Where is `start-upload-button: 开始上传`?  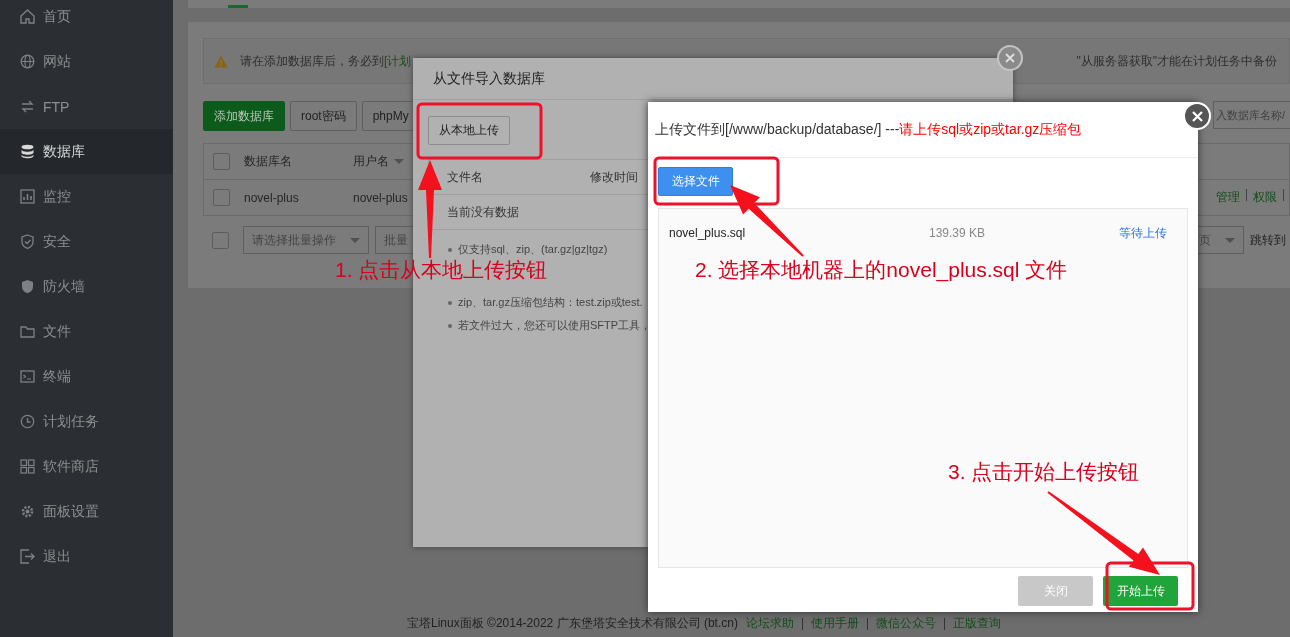
start-upload-button: 开始上传 is located at coordinates (1140, 591).